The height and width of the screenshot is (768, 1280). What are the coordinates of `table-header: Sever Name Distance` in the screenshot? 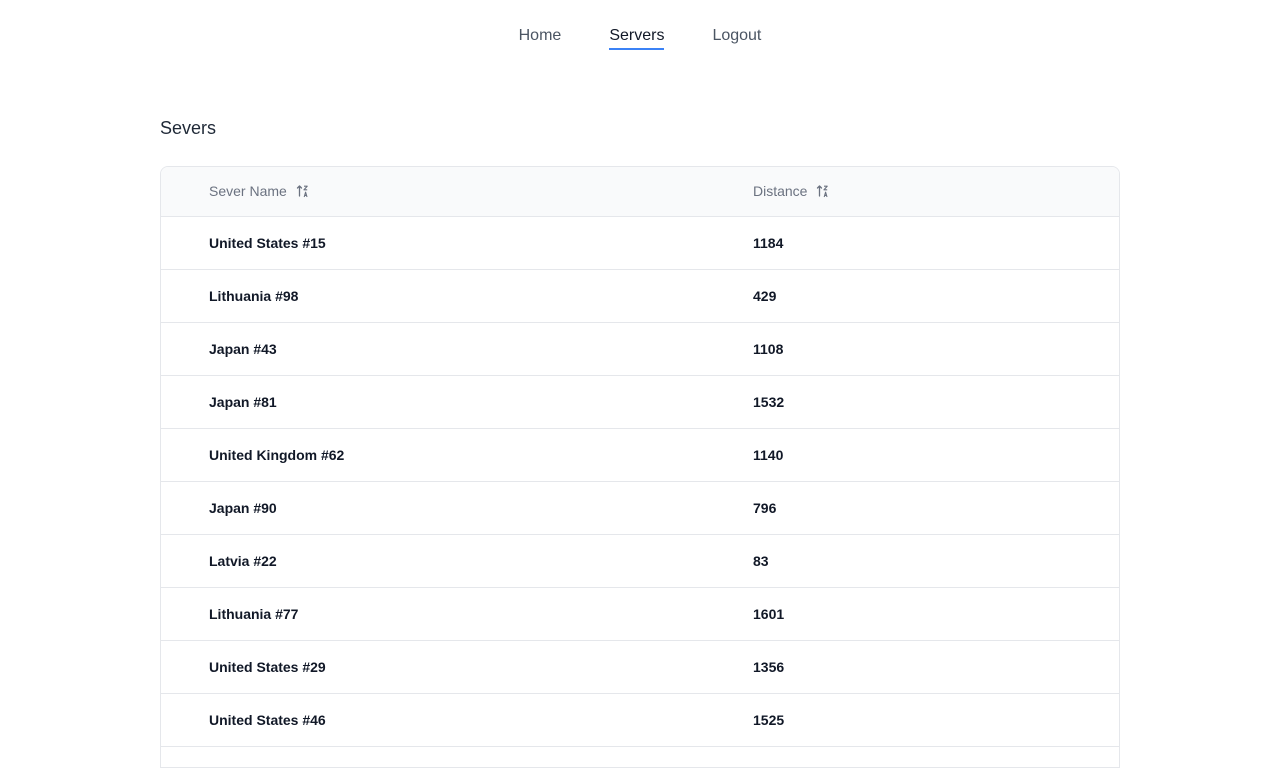 It's located at (640, 192).